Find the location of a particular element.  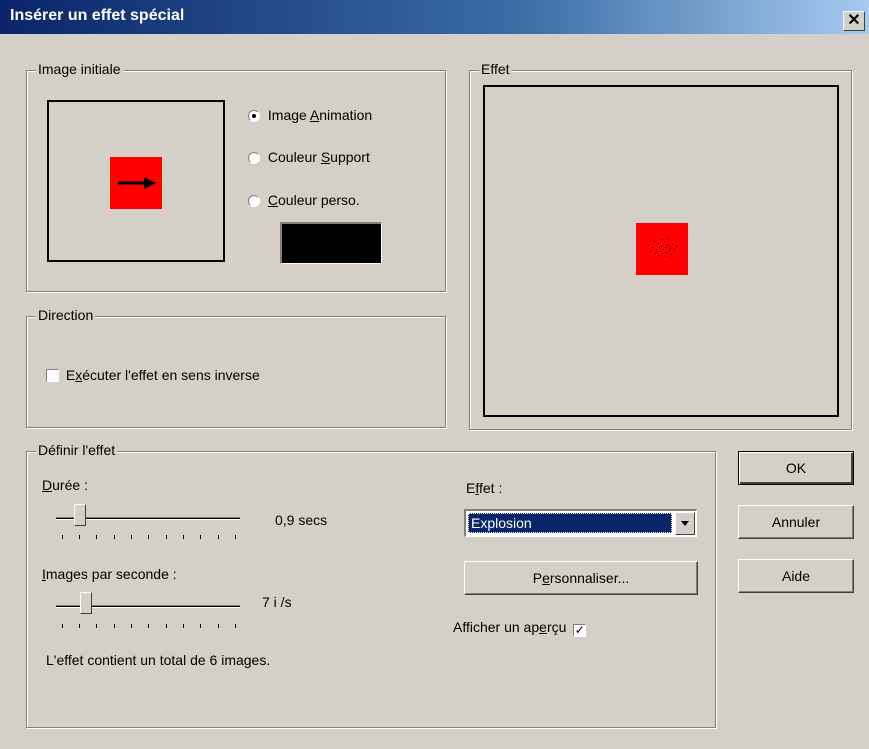

animation-thumbnail is located at coordinates (136, 183).